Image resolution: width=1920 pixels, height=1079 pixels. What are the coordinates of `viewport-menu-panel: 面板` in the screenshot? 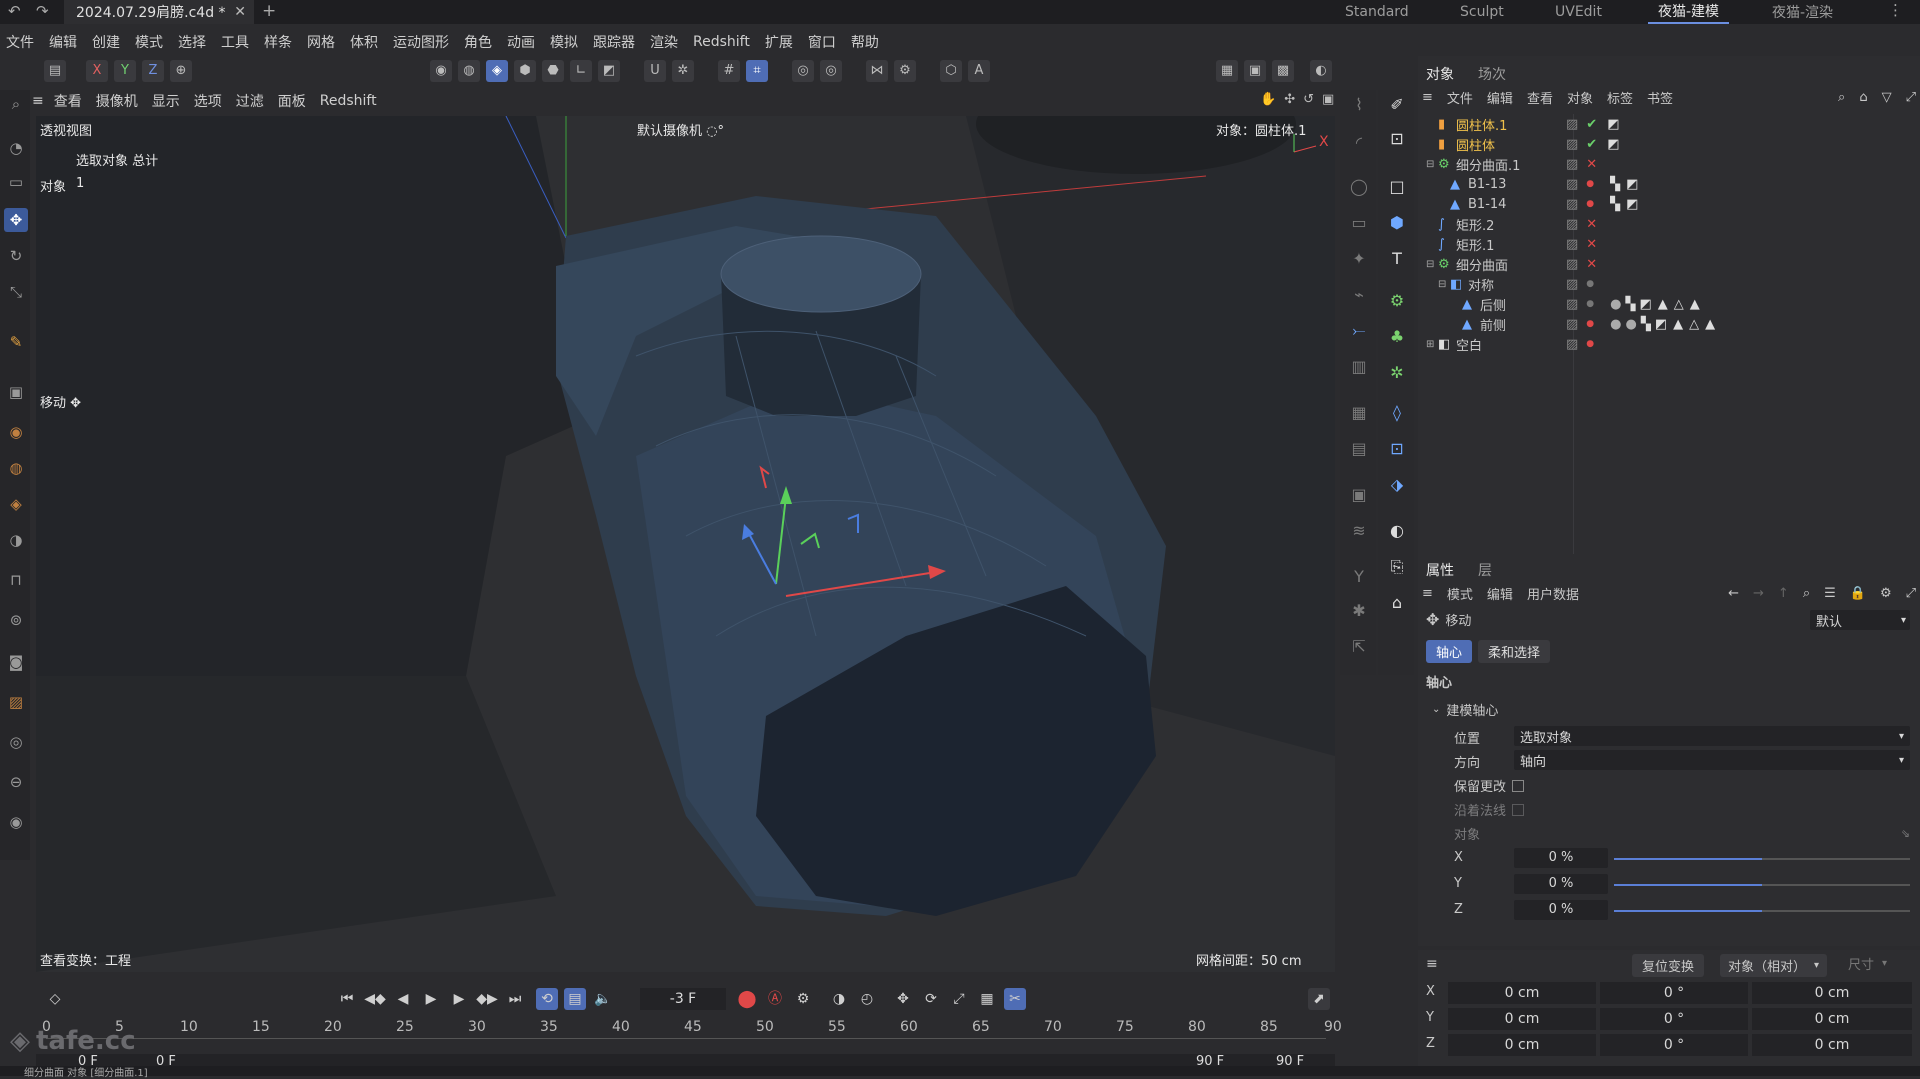 It's located at (292, 101).